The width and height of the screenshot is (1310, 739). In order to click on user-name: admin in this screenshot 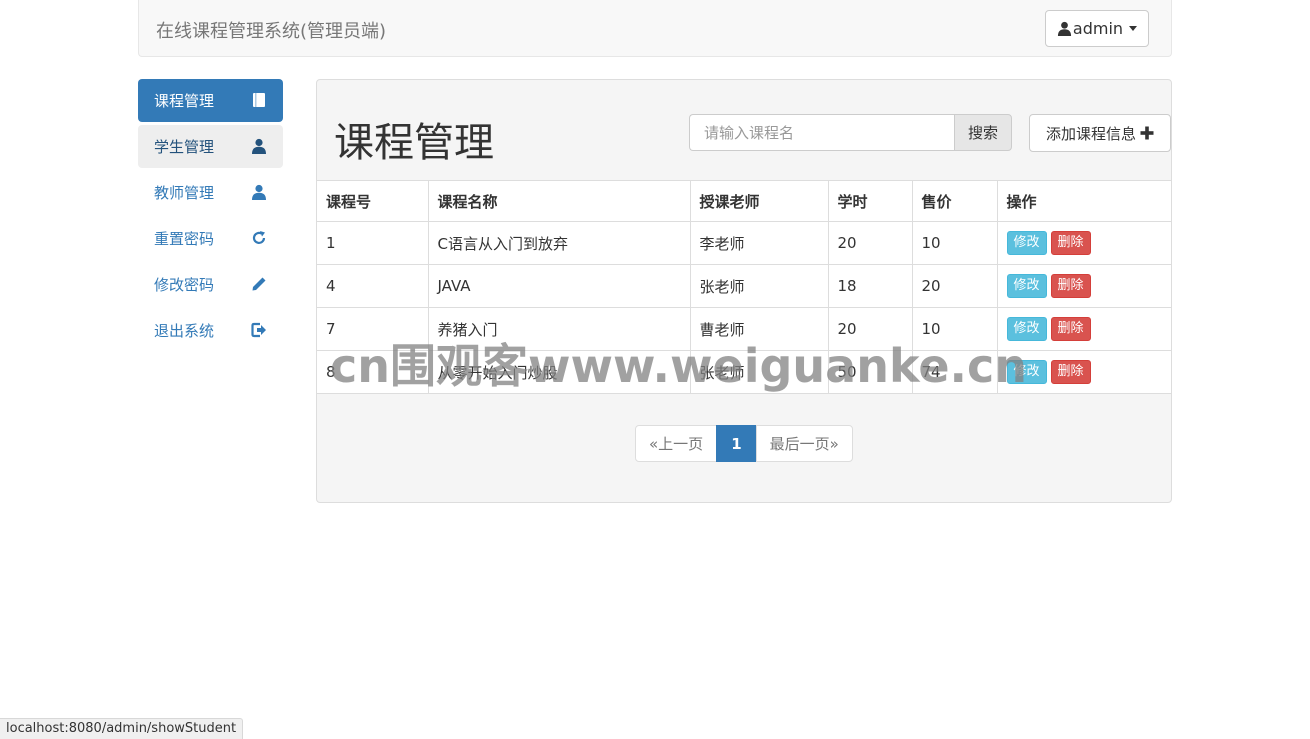, I will do `click(1098, 28)`.